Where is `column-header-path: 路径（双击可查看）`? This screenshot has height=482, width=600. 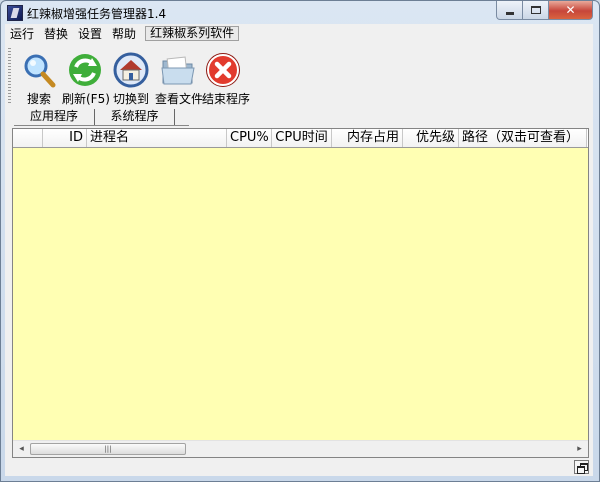
column-header-path: 路径（双击可查看） is located at coordinates (523, 138).